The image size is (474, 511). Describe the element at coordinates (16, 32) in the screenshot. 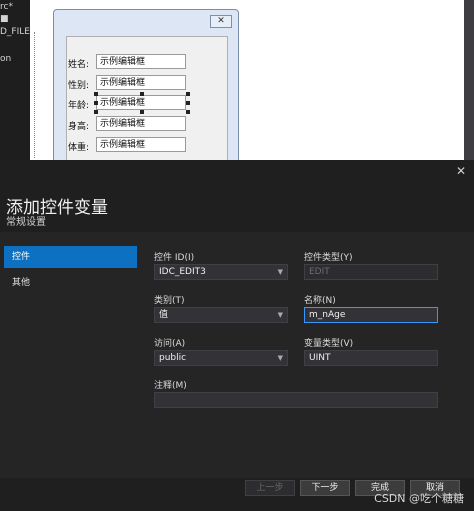

I see `panel-line: D_FILEI` at that location.